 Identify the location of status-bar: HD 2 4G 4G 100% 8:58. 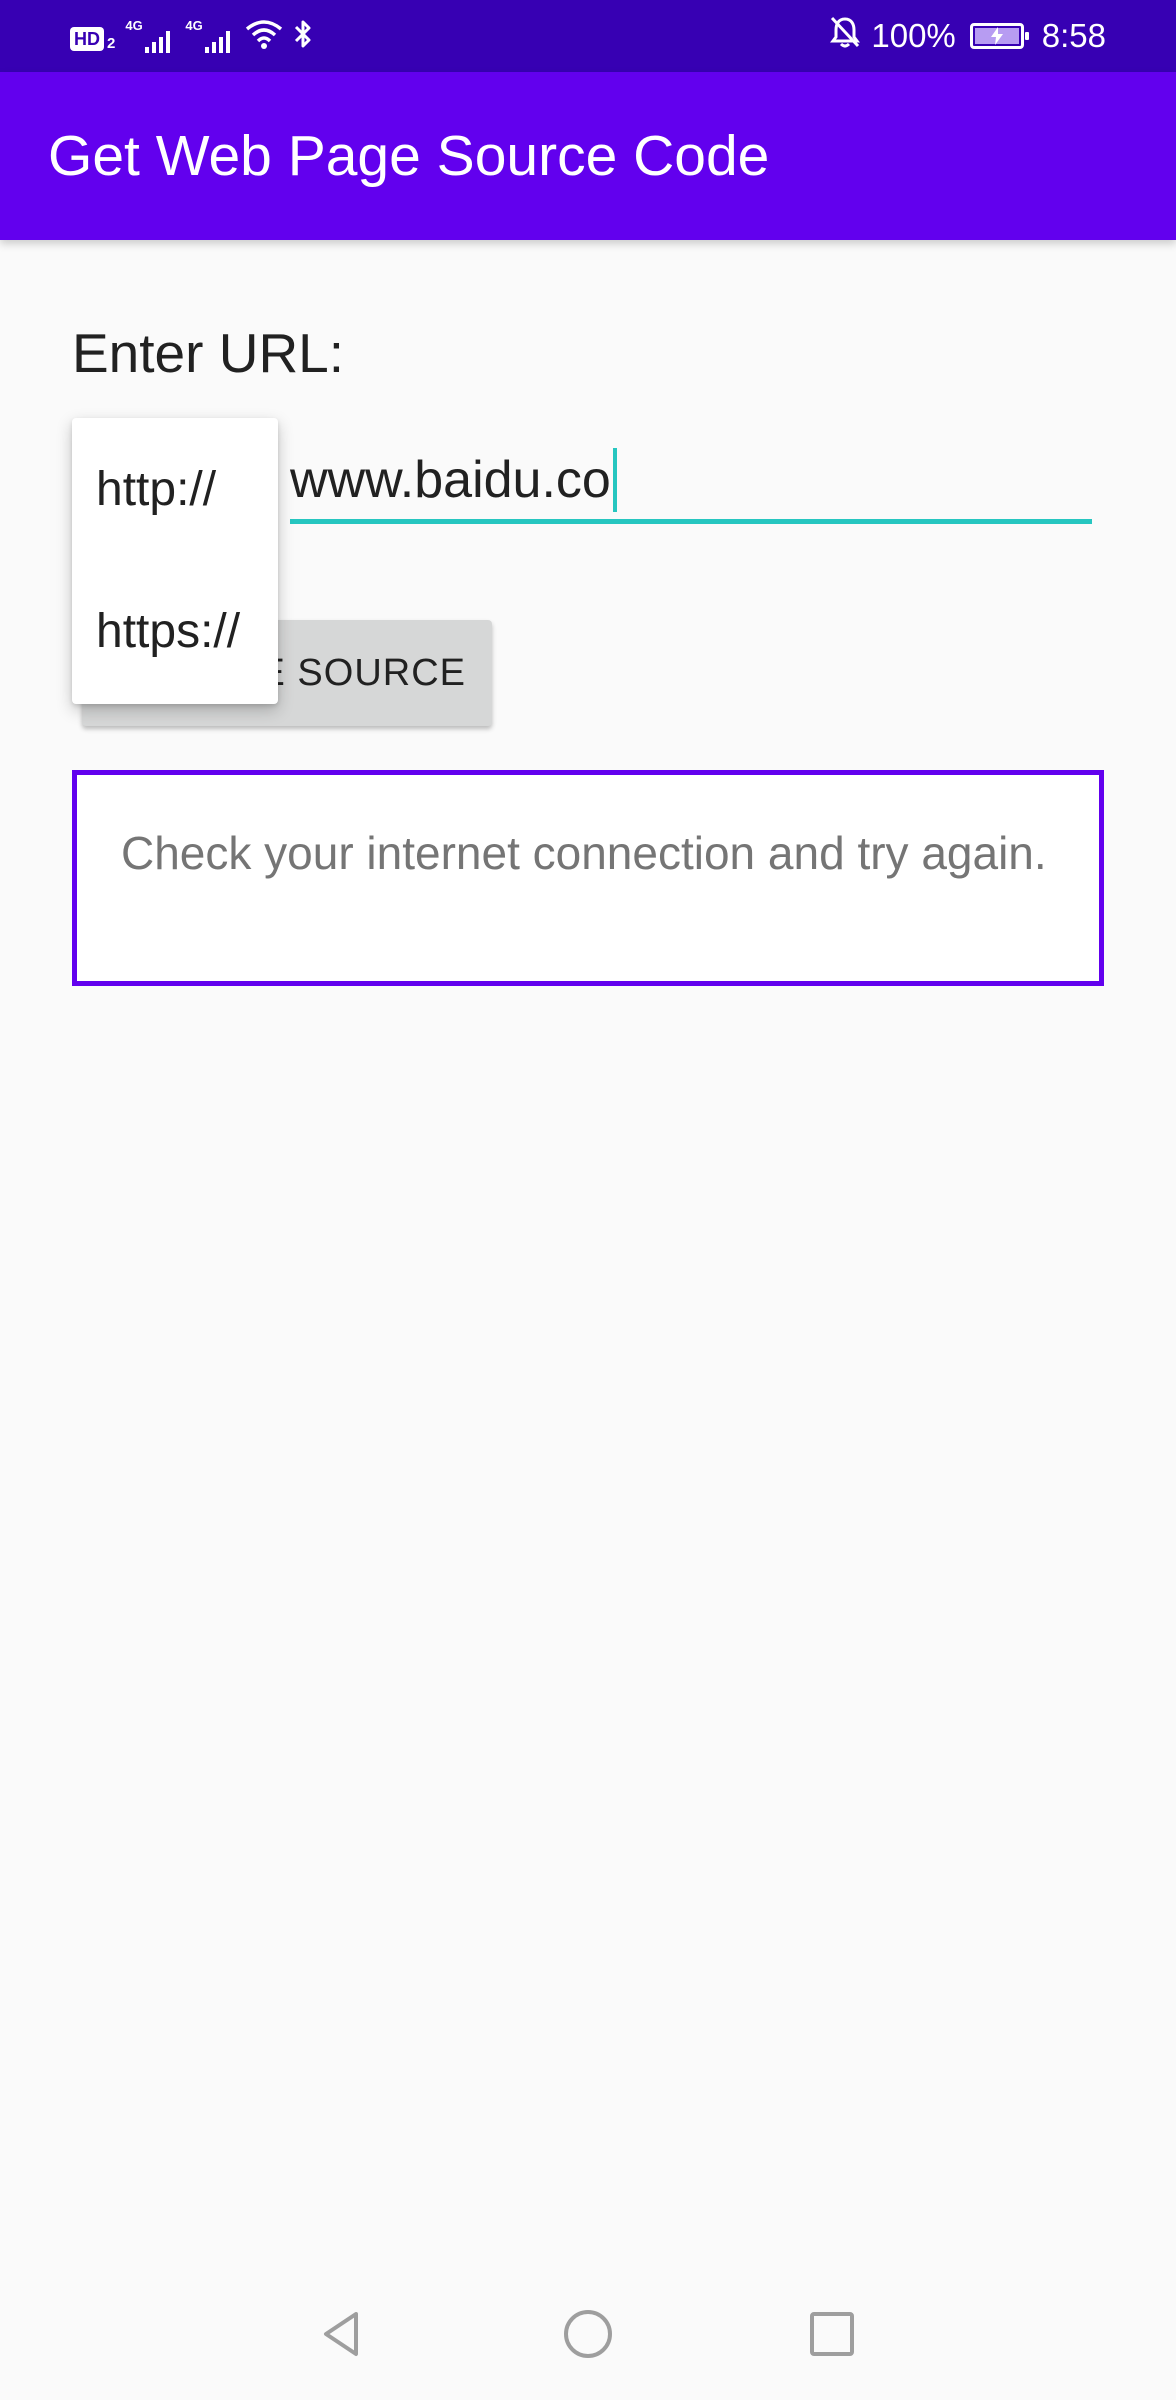
(588, 36).